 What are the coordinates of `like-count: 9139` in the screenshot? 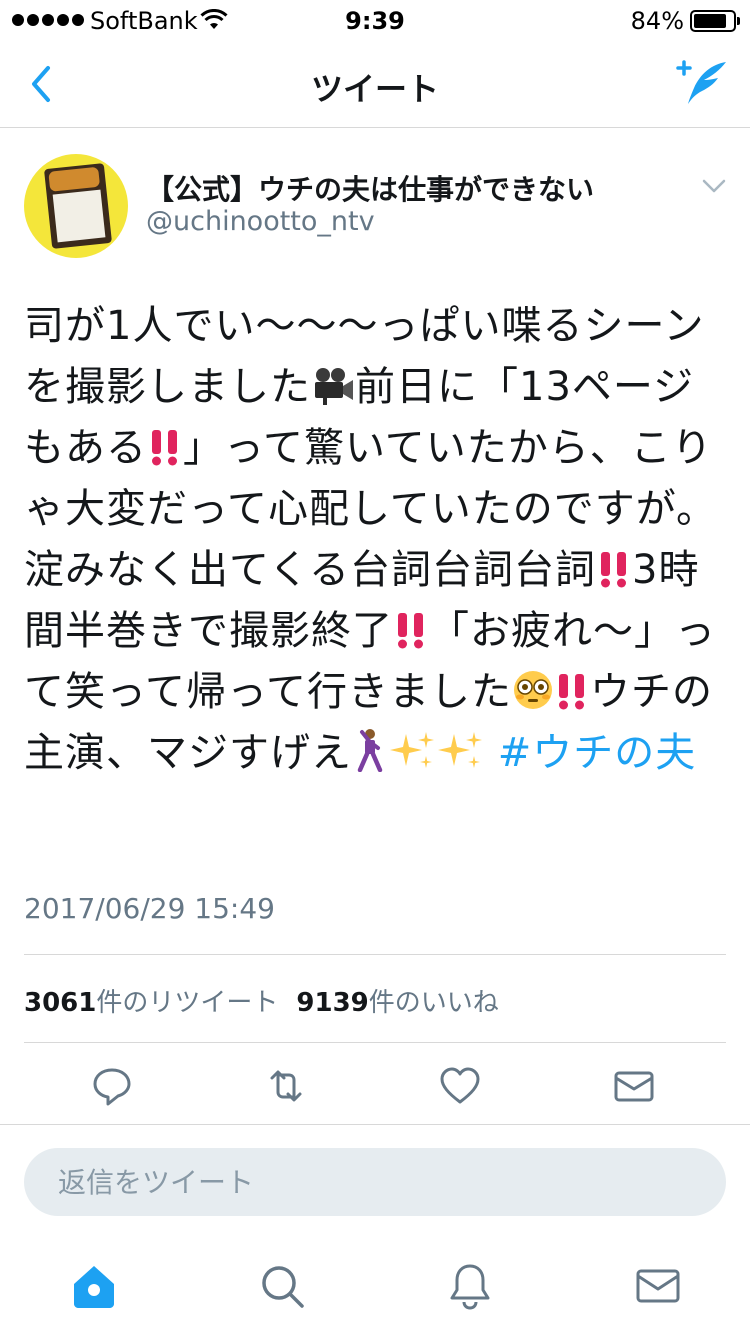 It's located at (332, 1003).